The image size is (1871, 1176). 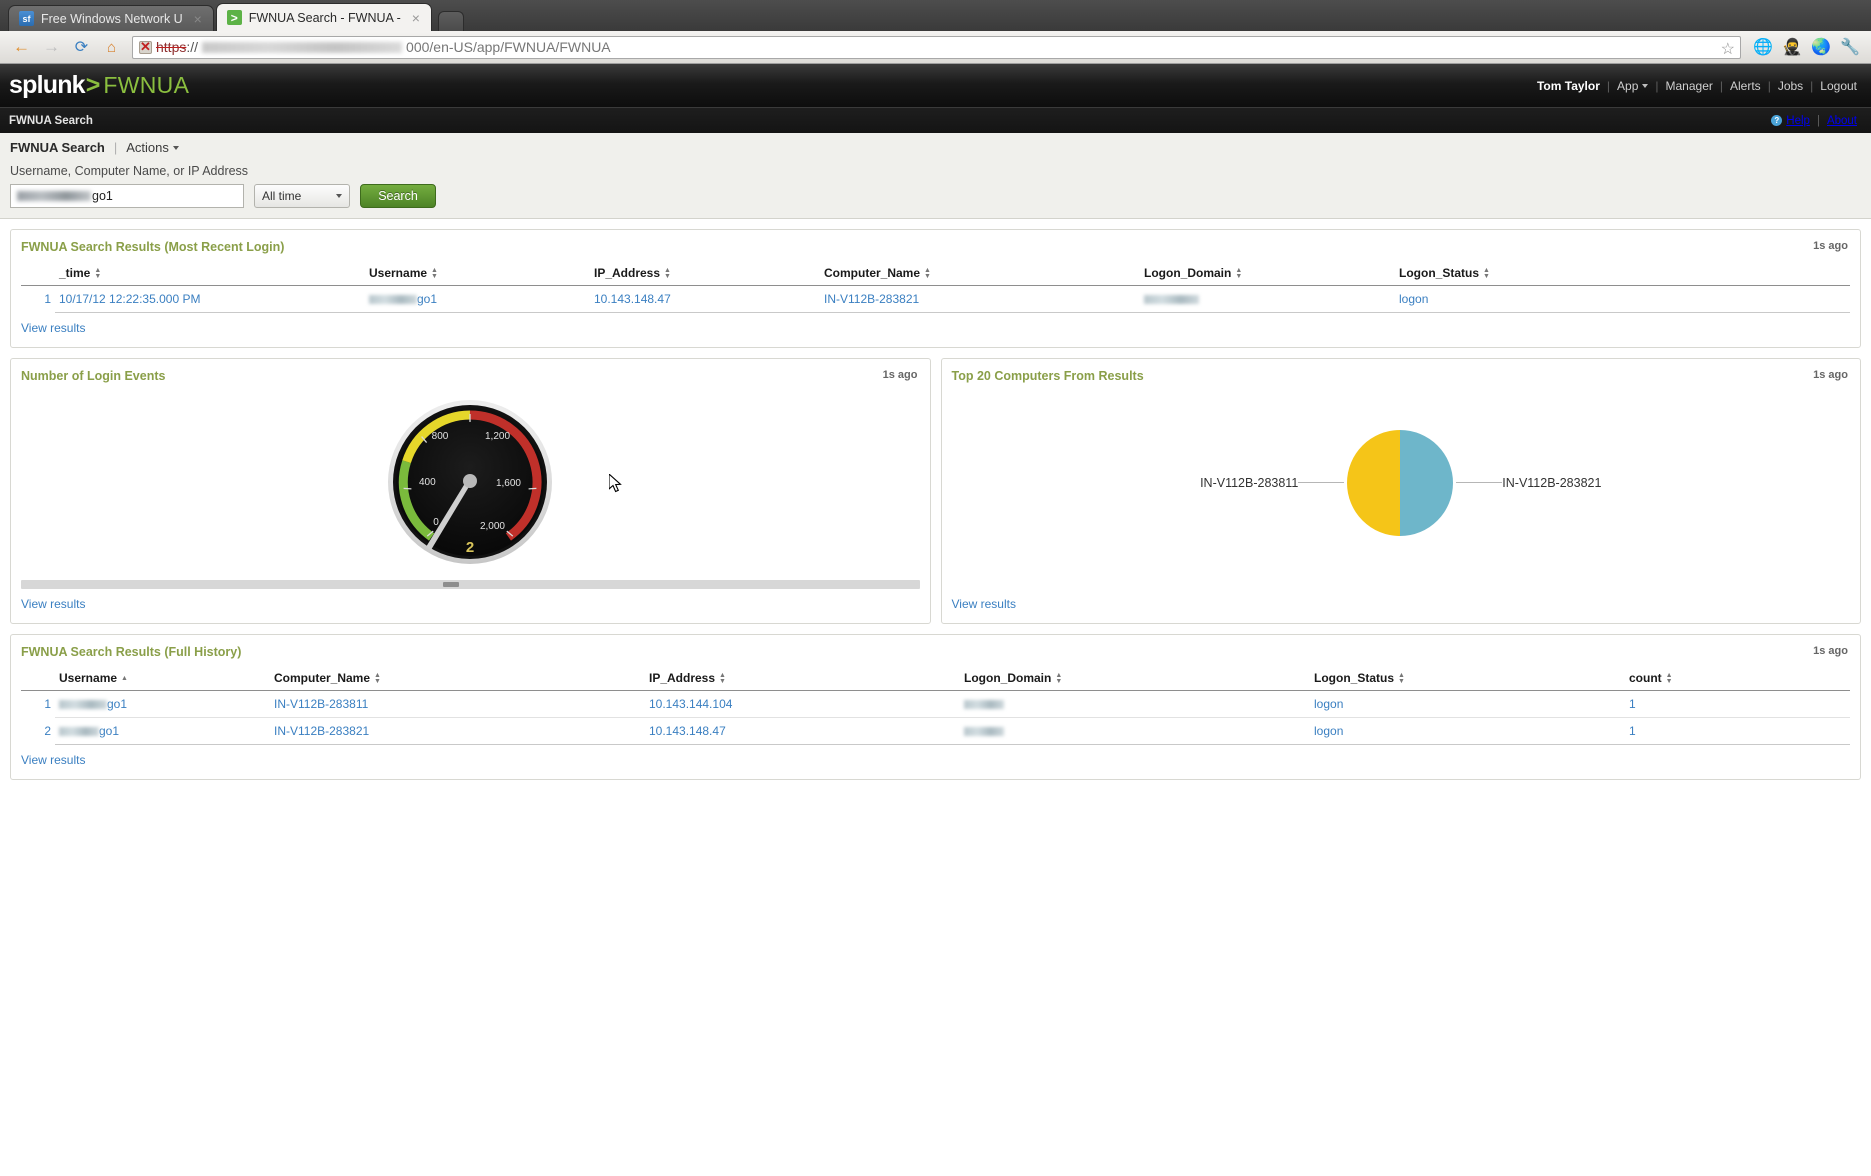 I want to click on sf-icon: sf, so click(x=26, y=18).